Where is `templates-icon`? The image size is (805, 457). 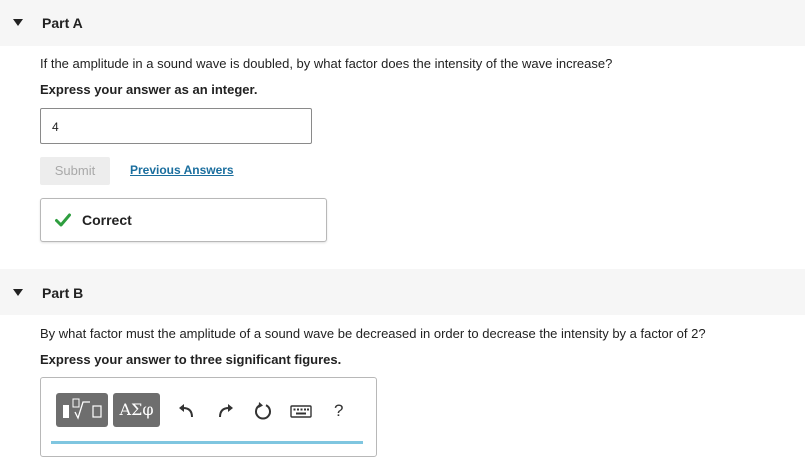
templates-icon is located at coordinates (82, 409).